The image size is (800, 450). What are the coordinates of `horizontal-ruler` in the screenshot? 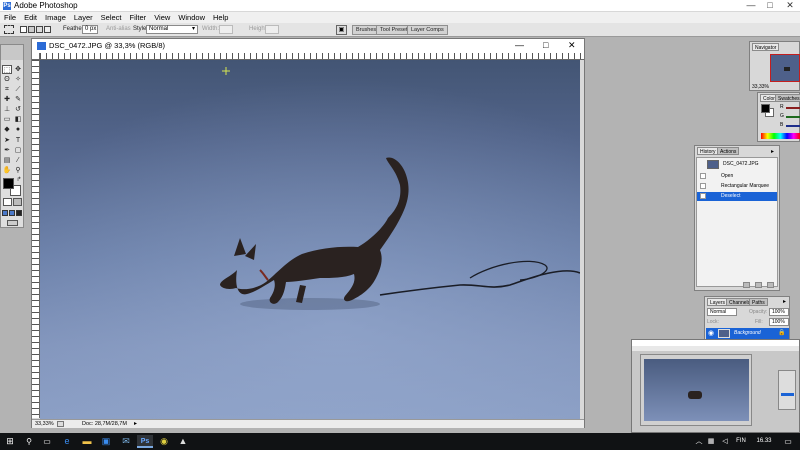 It's located at (312, 56).